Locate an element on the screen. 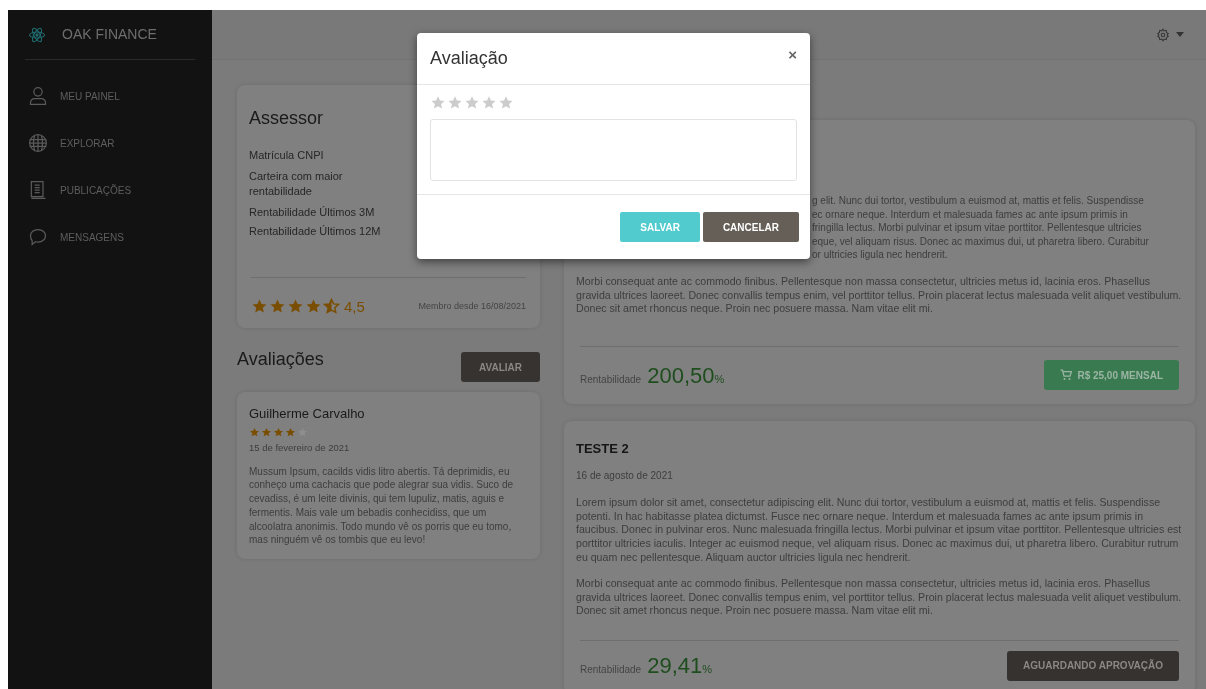 The image size is (1206, 689). rentabilidade-value: 200,50 is located at coordinates (681, 375).